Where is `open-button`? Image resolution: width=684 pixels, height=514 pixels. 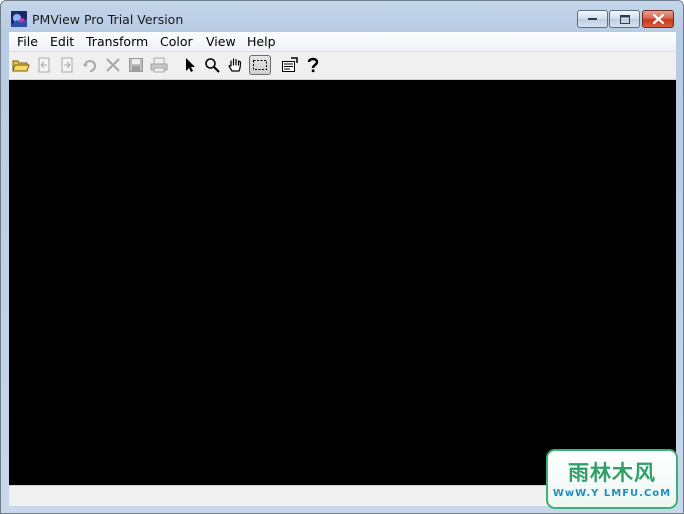 open-button is located at coordinates (21, 65).